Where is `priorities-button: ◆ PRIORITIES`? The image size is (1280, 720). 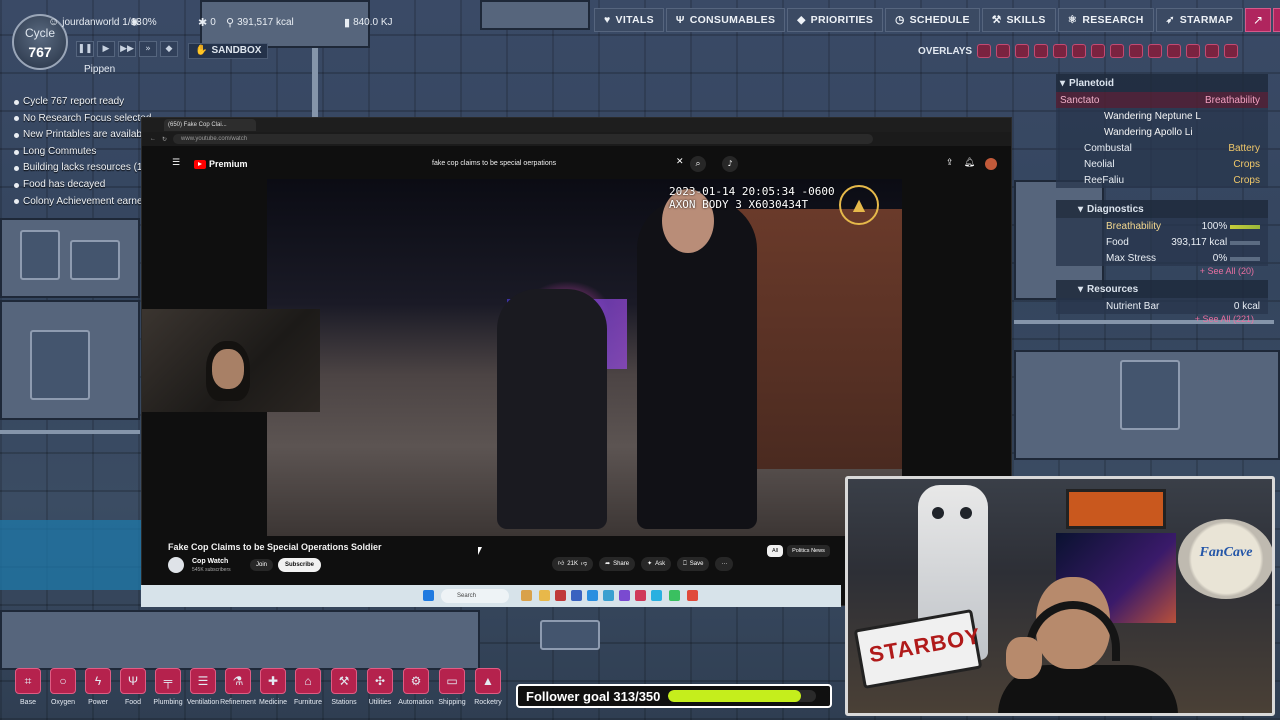
priorities-button: ◆ PRIORITIES is located at coordinates (835, 20).